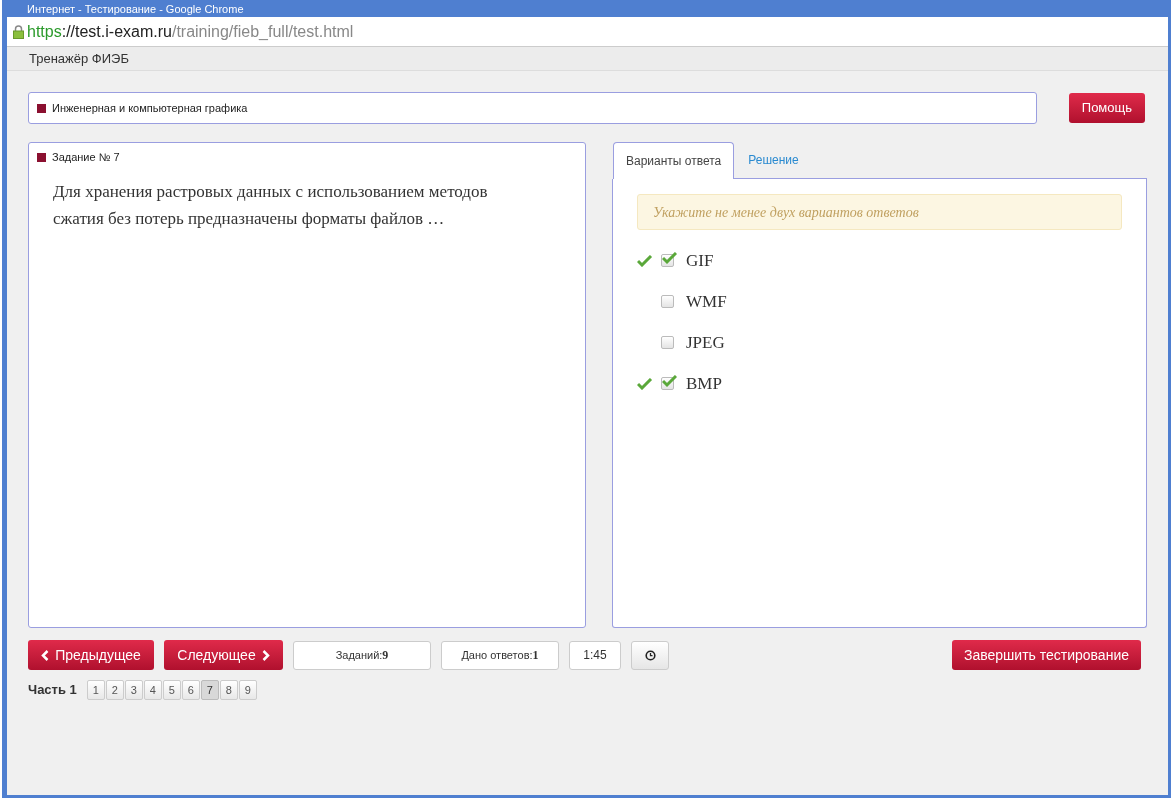 The width and height of the screenshot is (1171, 798). I want to click on answers-counter: Дано ответов:1, so click(500, 655).